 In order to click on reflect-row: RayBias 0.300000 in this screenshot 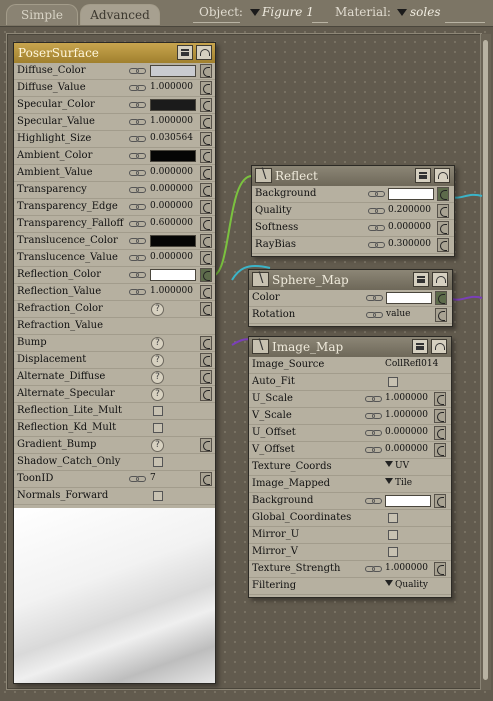, I will do `click(353, 245)`.